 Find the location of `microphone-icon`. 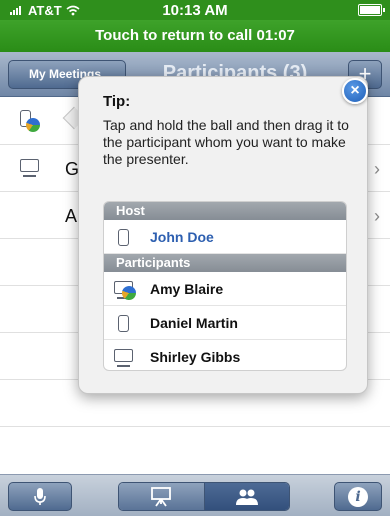

microphone-icon is located at coordinates (40, 496).